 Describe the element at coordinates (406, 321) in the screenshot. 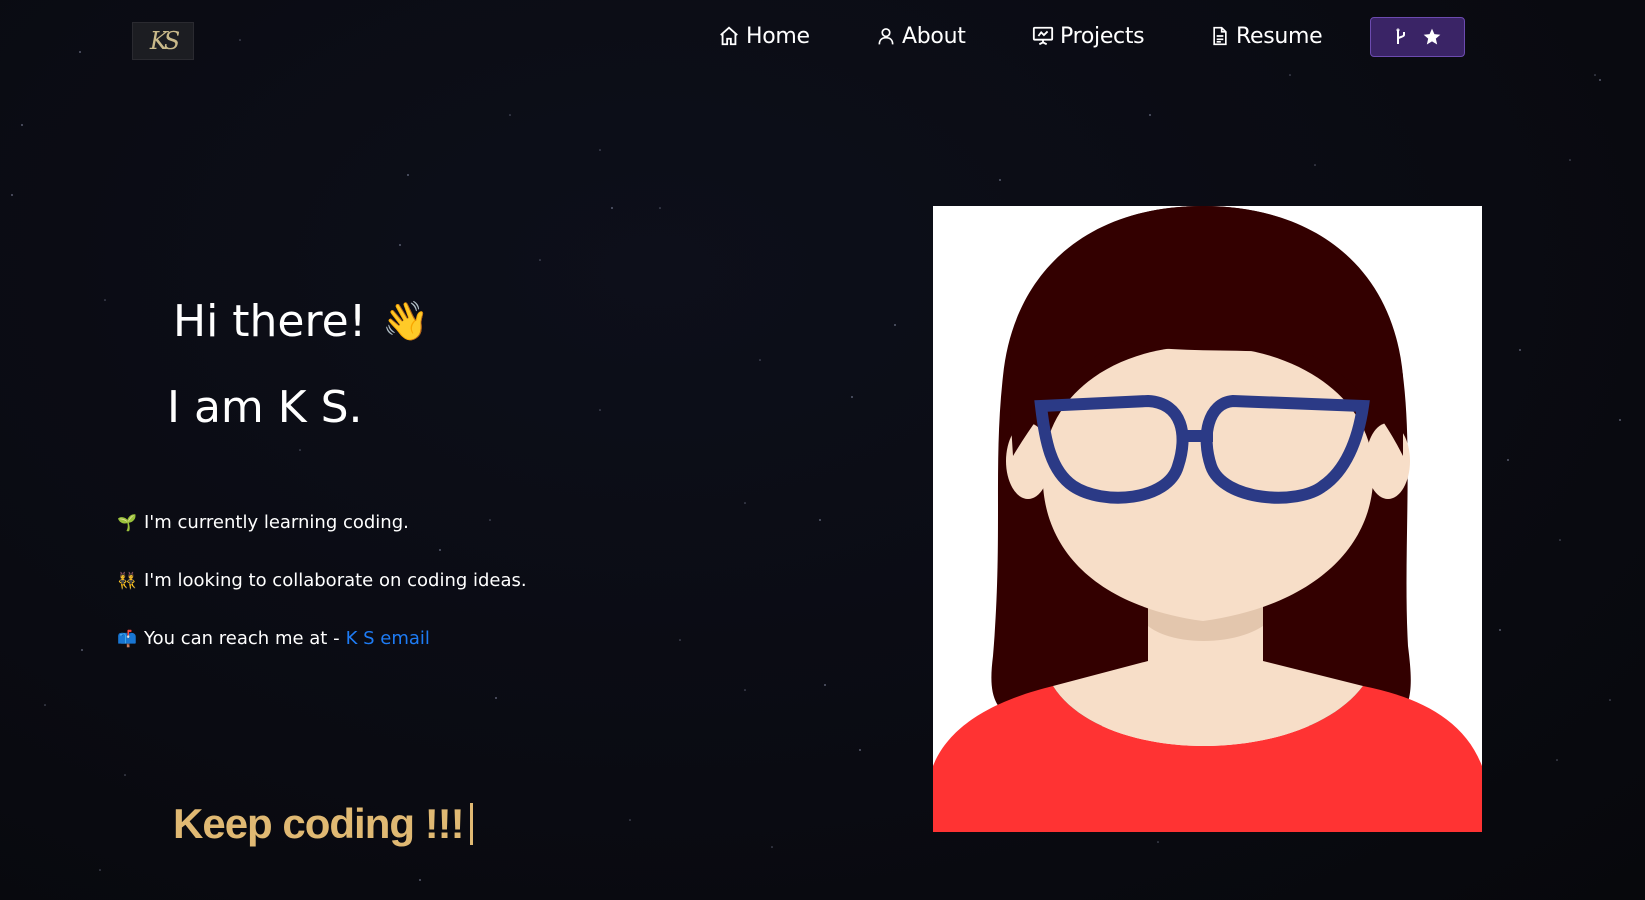

I see `wave-icon: 👋` at that location.